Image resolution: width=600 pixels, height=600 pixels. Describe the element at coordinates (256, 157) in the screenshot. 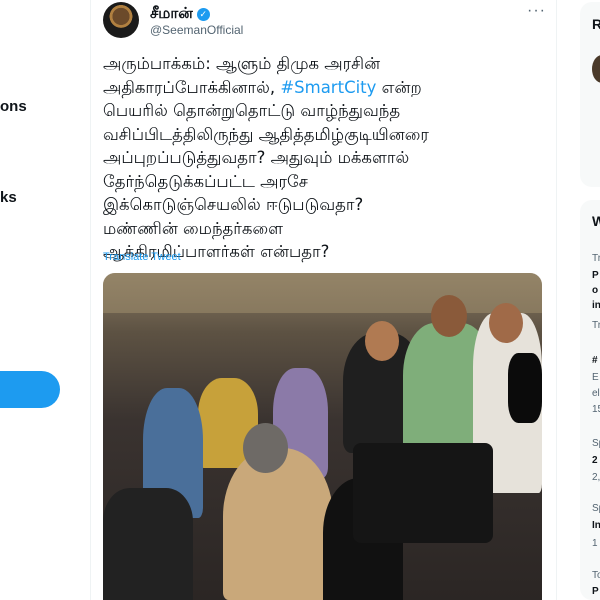

I see `tweet-text-line: அப்புறப்படுத்துவதா? அதுவும் மக்களால்` at that location.